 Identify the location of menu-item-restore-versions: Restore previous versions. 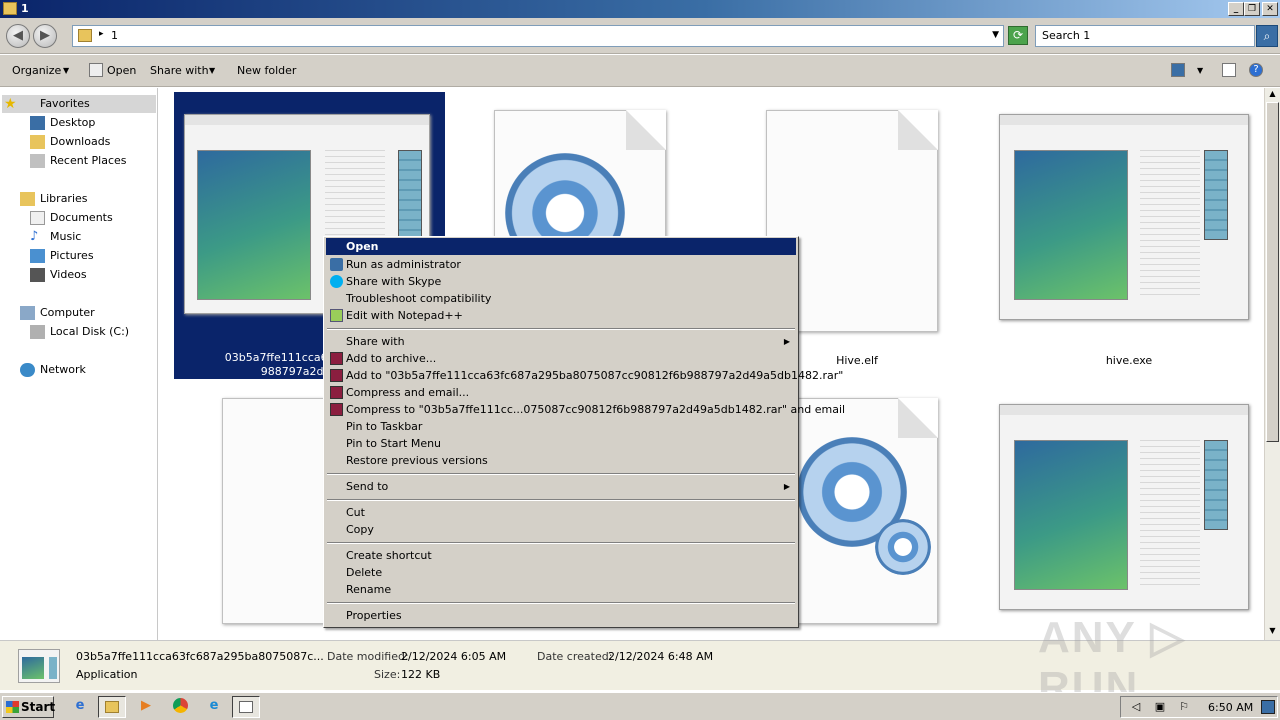
(561, 460).